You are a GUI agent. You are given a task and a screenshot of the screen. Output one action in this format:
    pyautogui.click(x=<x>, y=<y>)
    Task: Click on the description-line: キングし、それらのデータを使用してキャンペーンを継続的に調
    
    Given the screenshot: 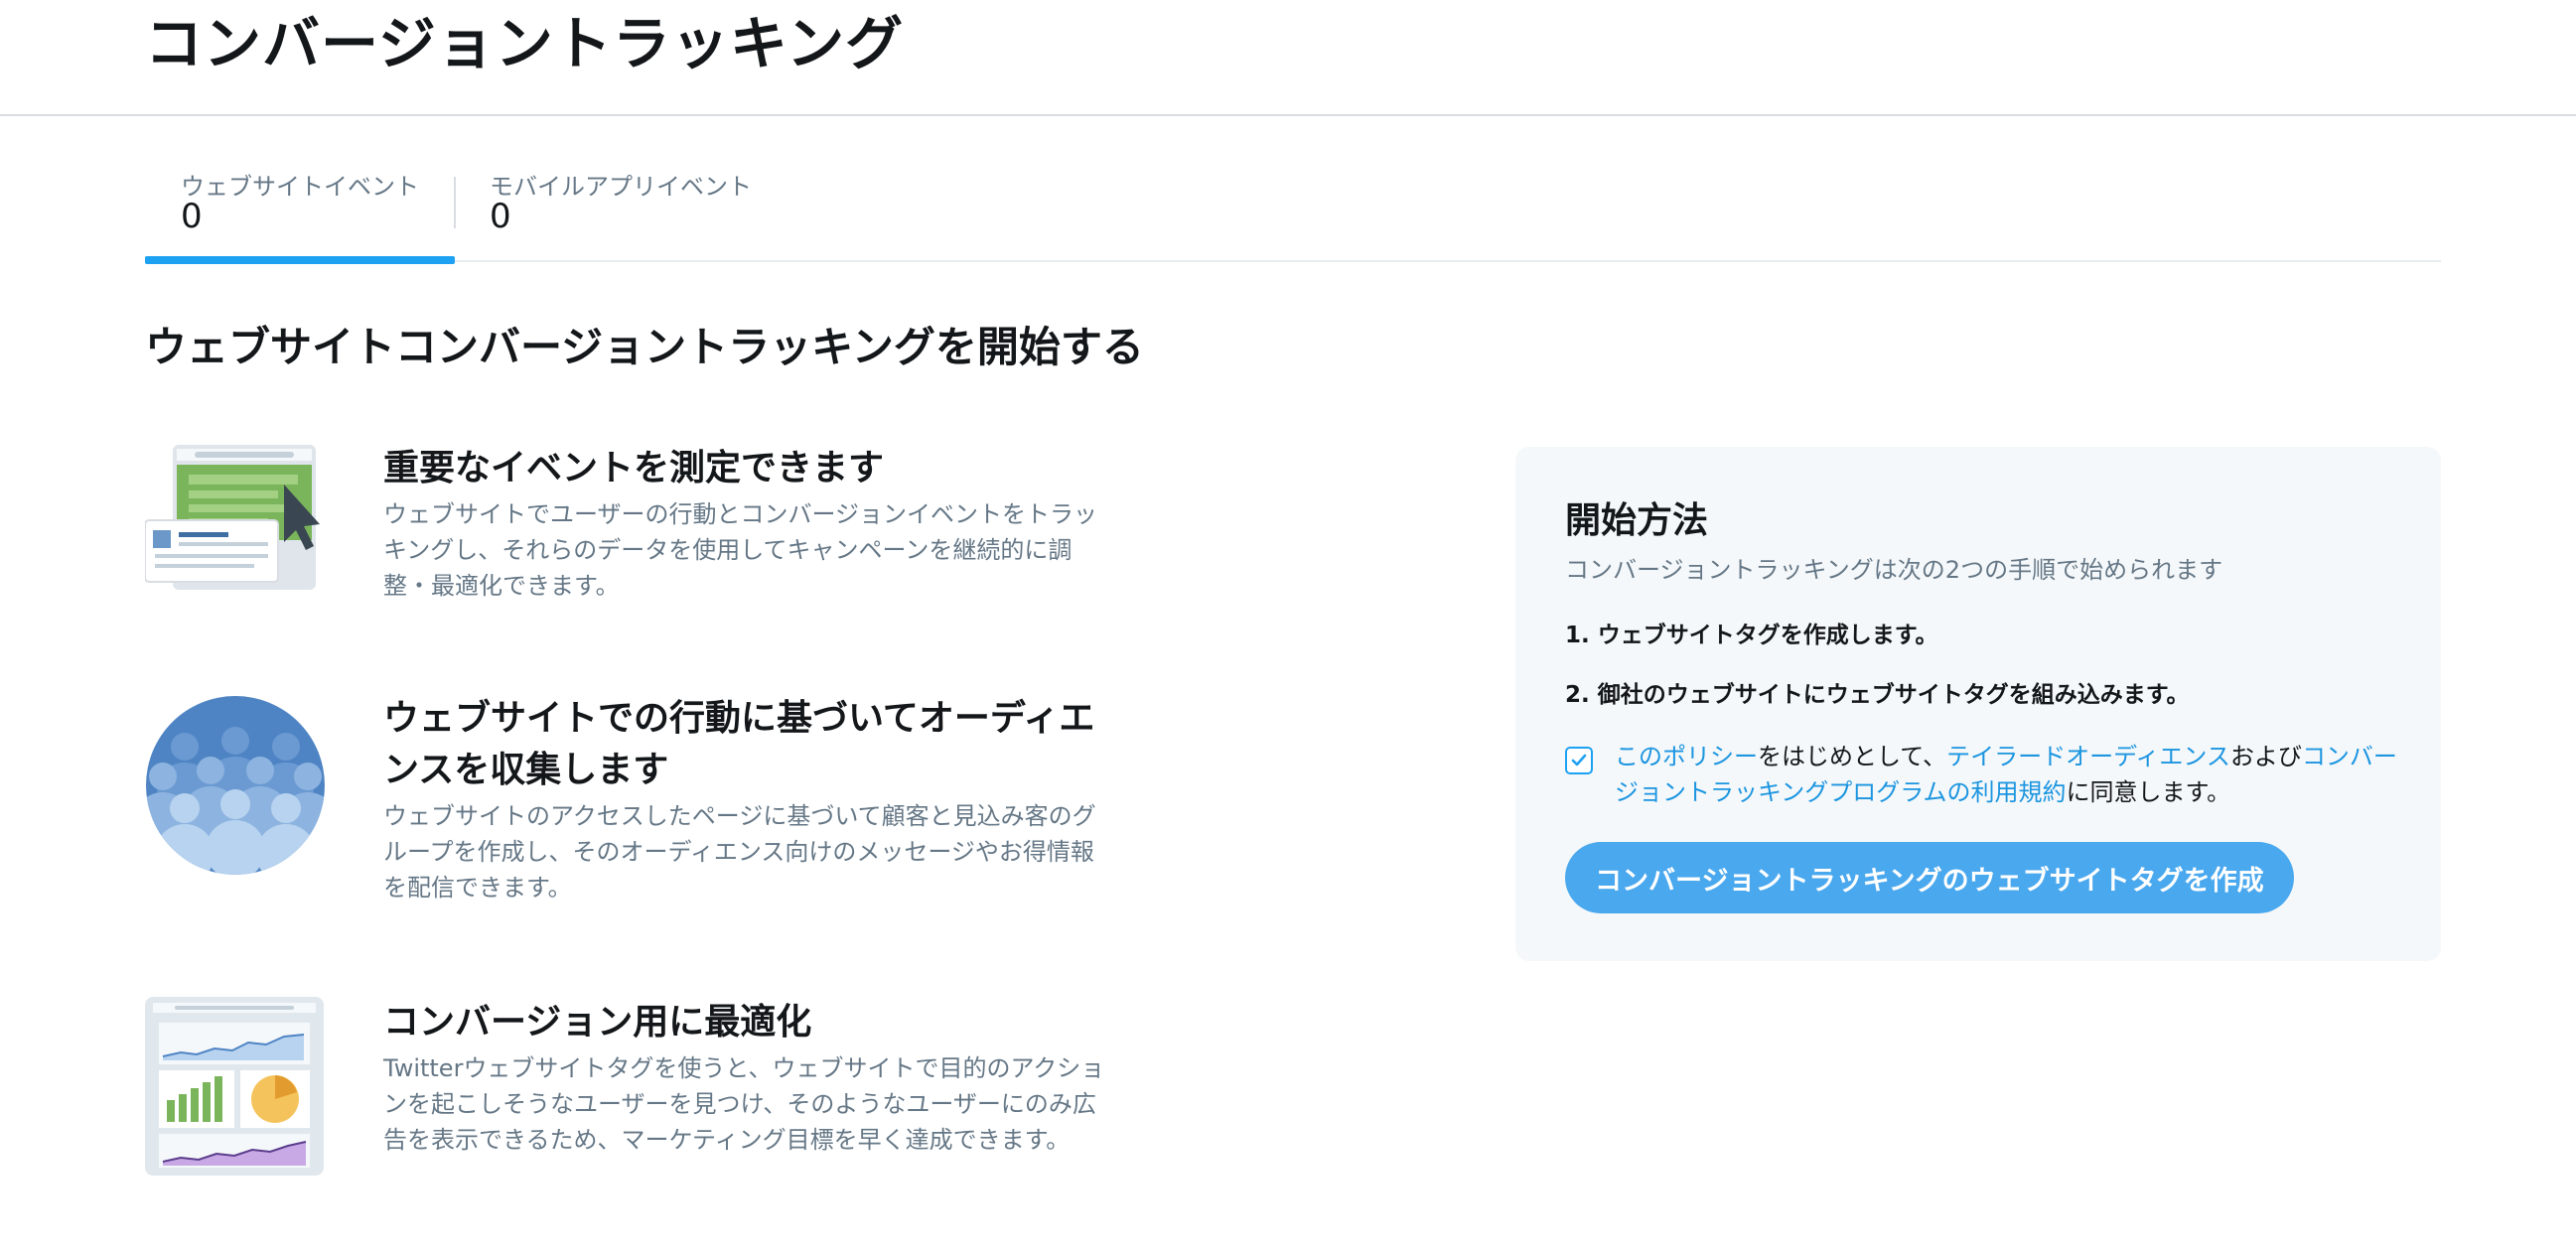 What is the action you would take?
    pyautogui.click(x=728, y=550)
    